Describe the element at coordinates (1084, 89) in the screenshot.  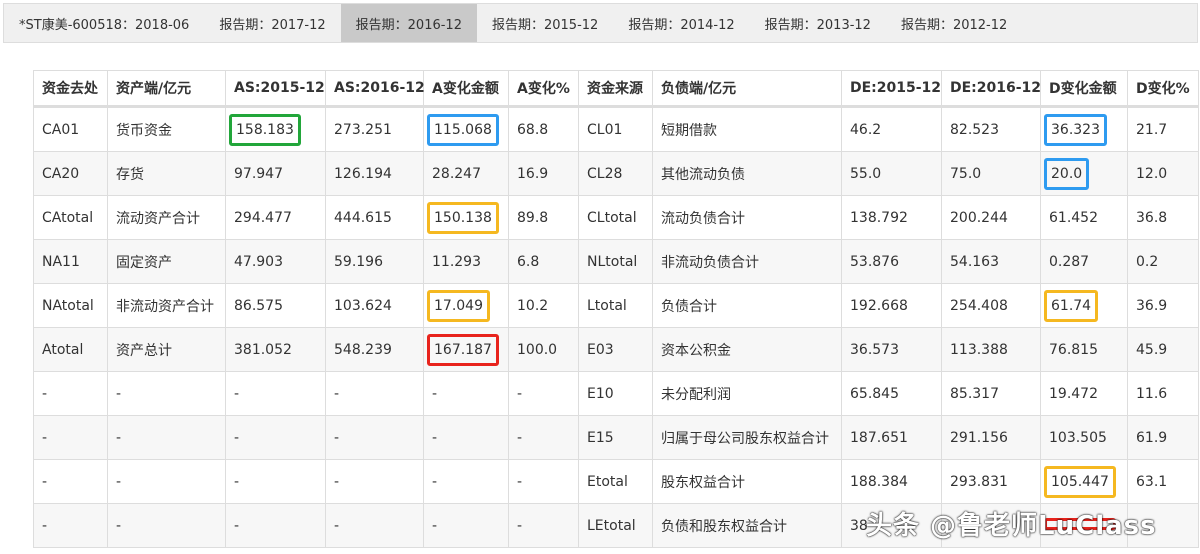
I see `column-header: D变化金额` at that location.